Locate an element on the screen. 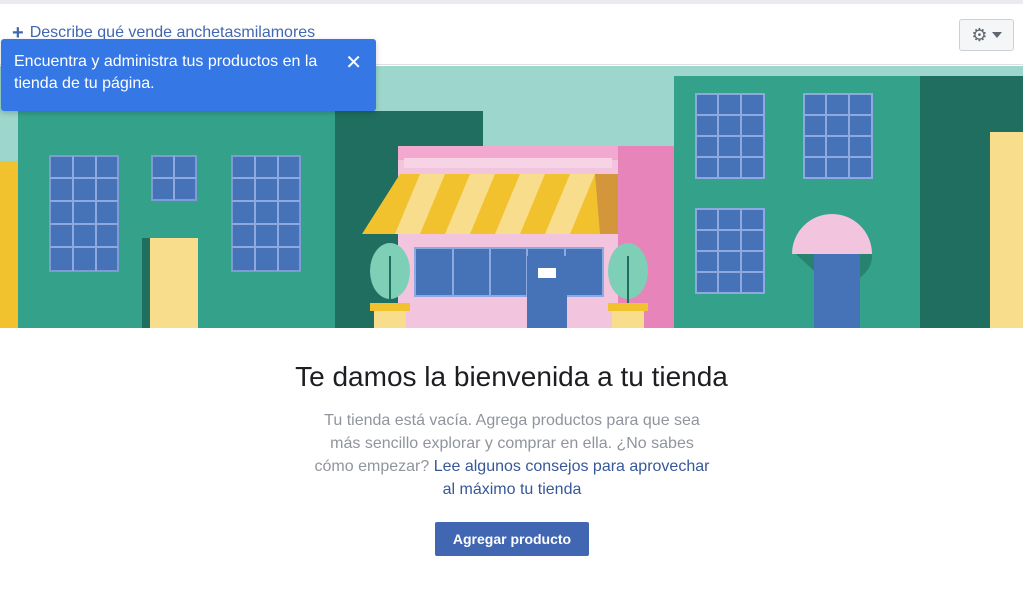 The image size is (1023, 597). close-icon: ✕ is located at coordinates (353, 63).